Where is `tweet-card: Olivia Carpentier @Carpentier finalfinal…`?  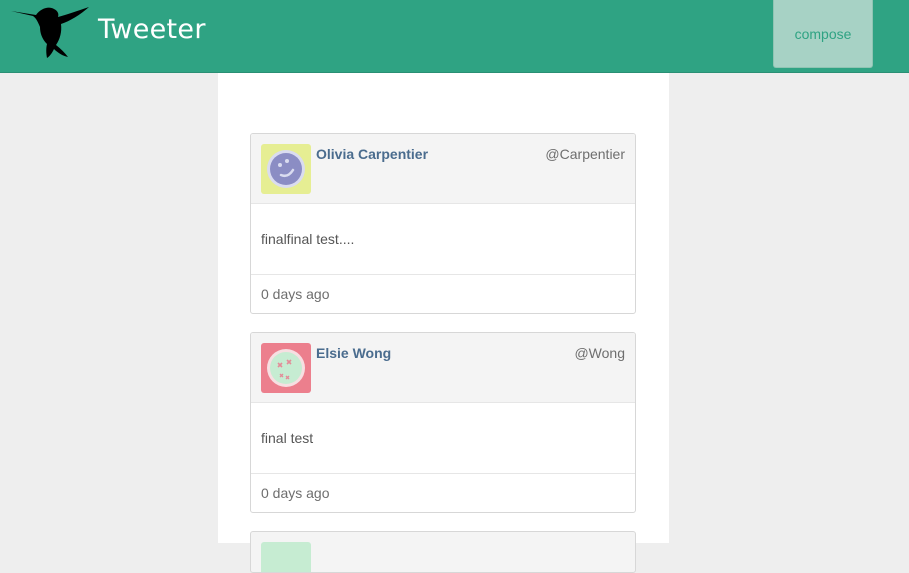 tweet-card: Olivia Carpentier @Carpentier finalfinal… is located at coordinates (443, 223).